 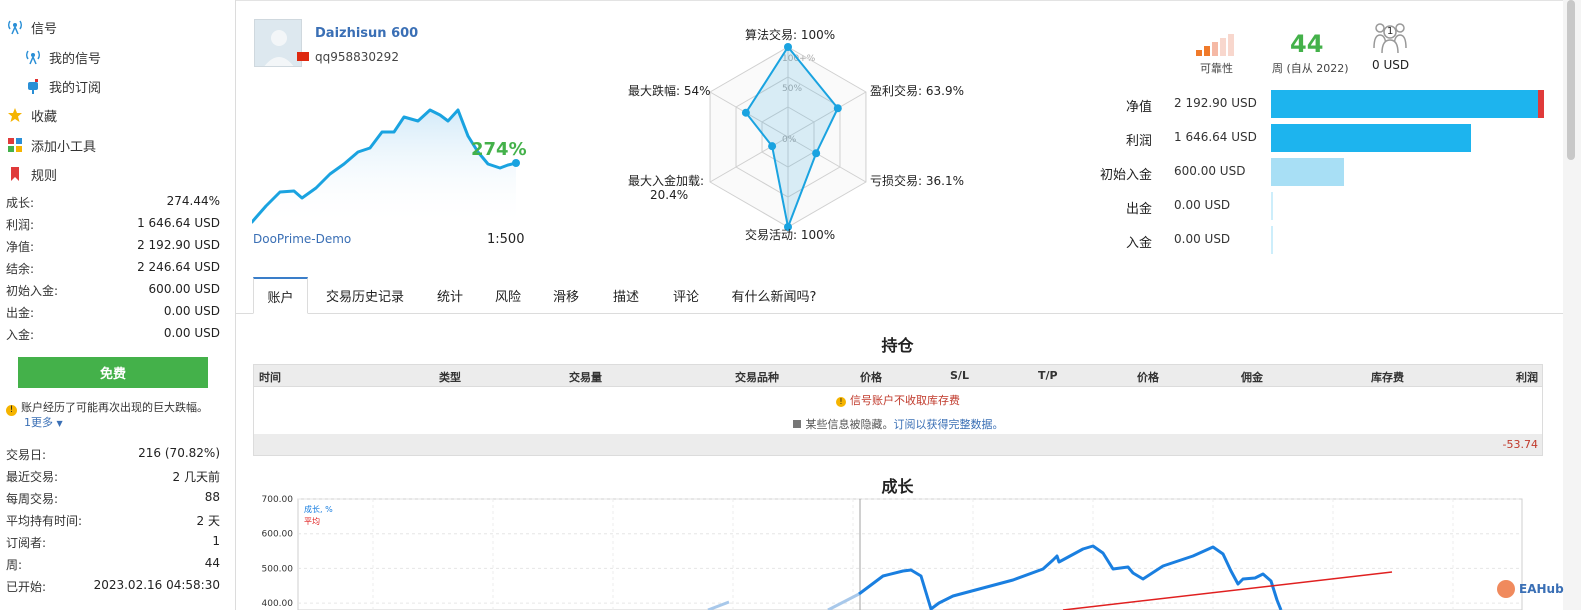 What do you see at coordinates (1272, 240) in the screenshot?
I see `deposits-bar` at bounding box center [1272, 240].